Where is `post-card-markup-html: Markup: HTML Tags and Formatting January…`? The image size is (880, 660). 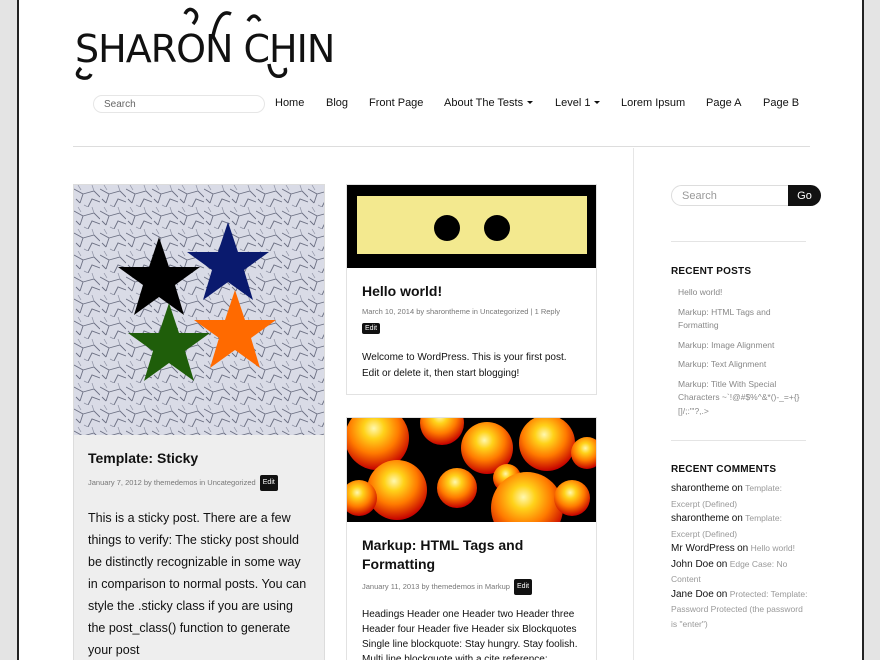
post-card-markup-html: Markup: HTML Tags and Formatting January… is located at coordinates (471, 538).